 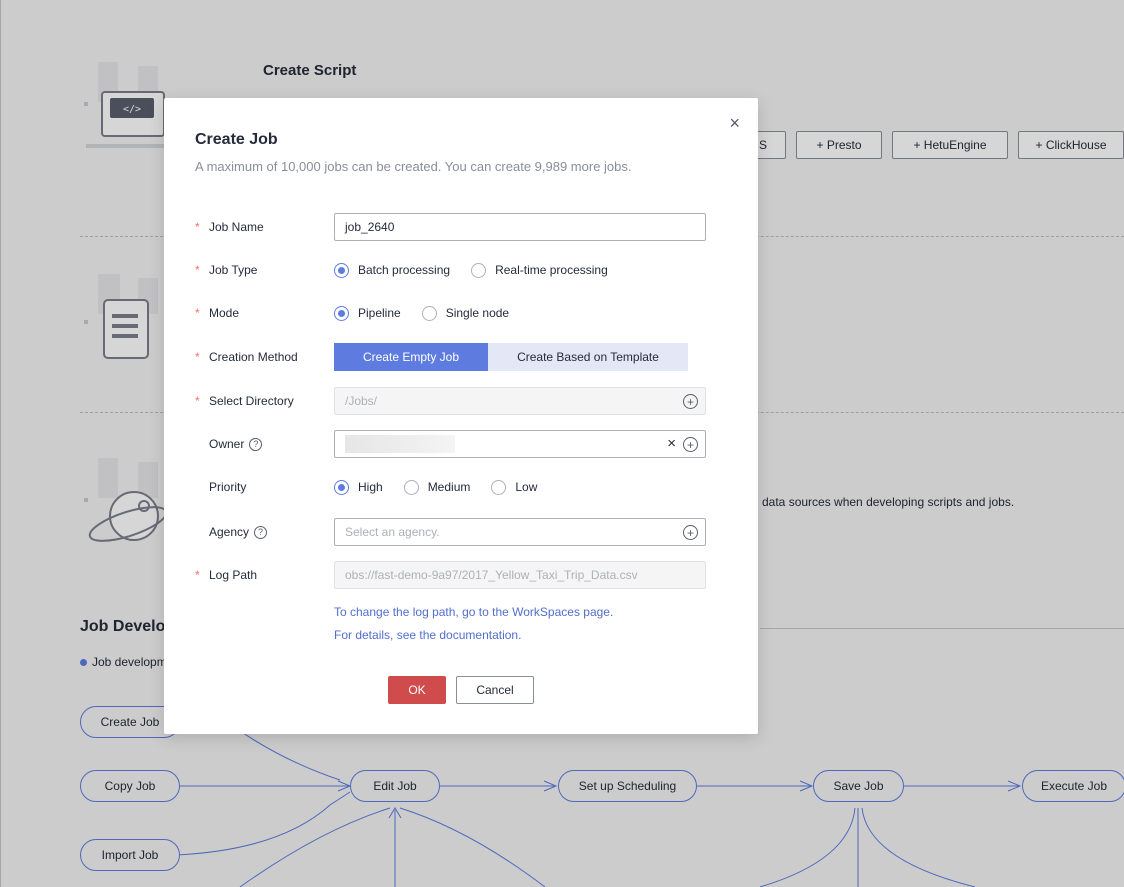 I want to click on radio-label: High, so click(x=370, y=487).